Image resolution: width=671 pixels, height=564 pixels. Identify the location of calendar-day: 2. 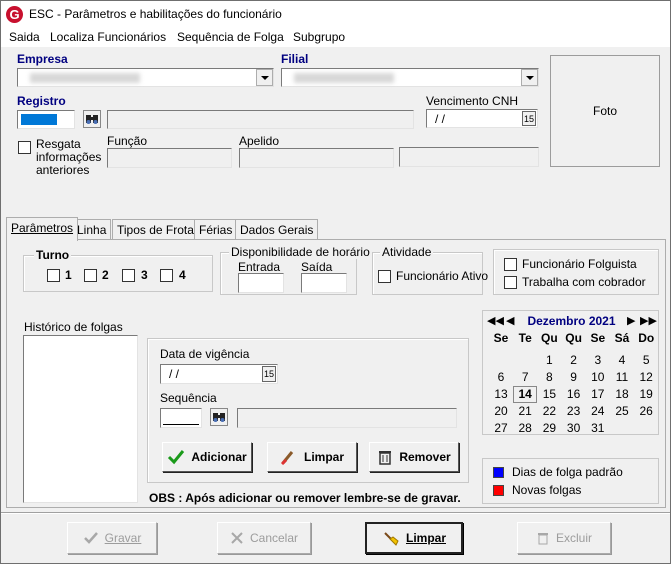
(574, 360).